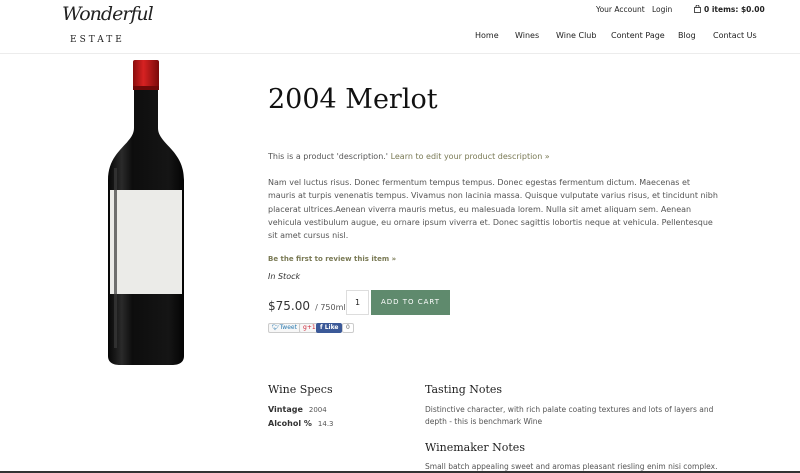 Image resolution: width=800 pixels, height=473 pixels. I want to click on alcohol-label: Alcohol %, so click(290, 423).